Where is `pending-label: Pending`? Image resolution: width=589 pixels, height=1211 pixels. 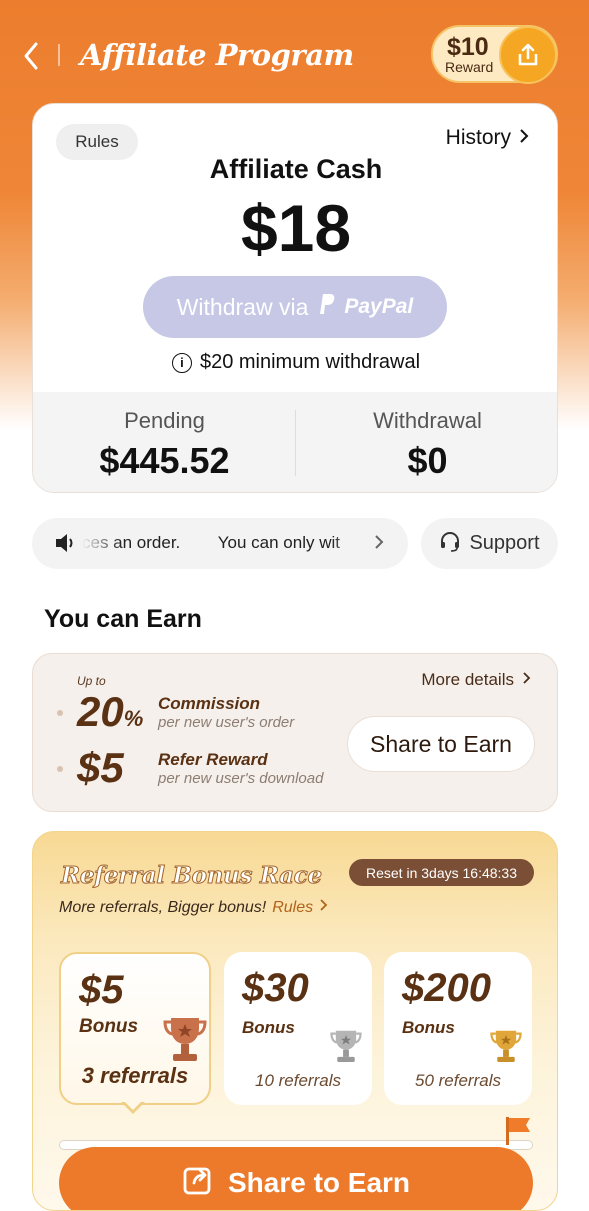 pending-label: Pending is located at coordinates (164, 420).